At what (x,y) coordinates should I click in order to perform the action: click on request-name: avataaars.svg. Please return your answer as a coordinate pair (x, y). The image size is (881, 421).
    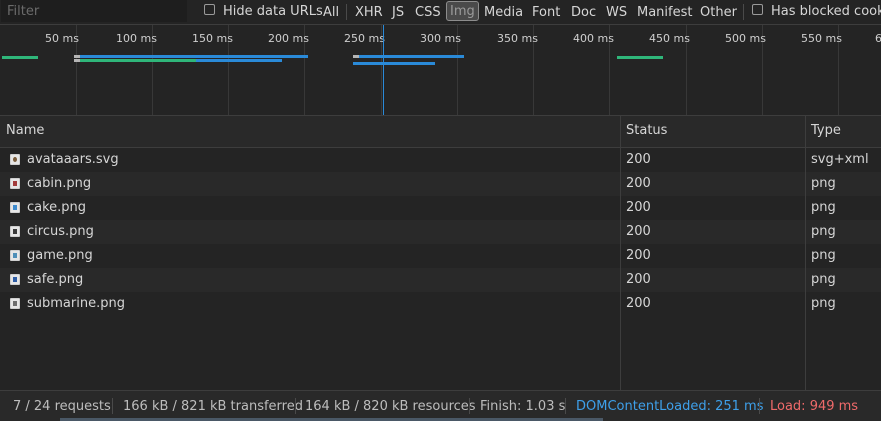
    Looking at the image, I should click on (73, 159).